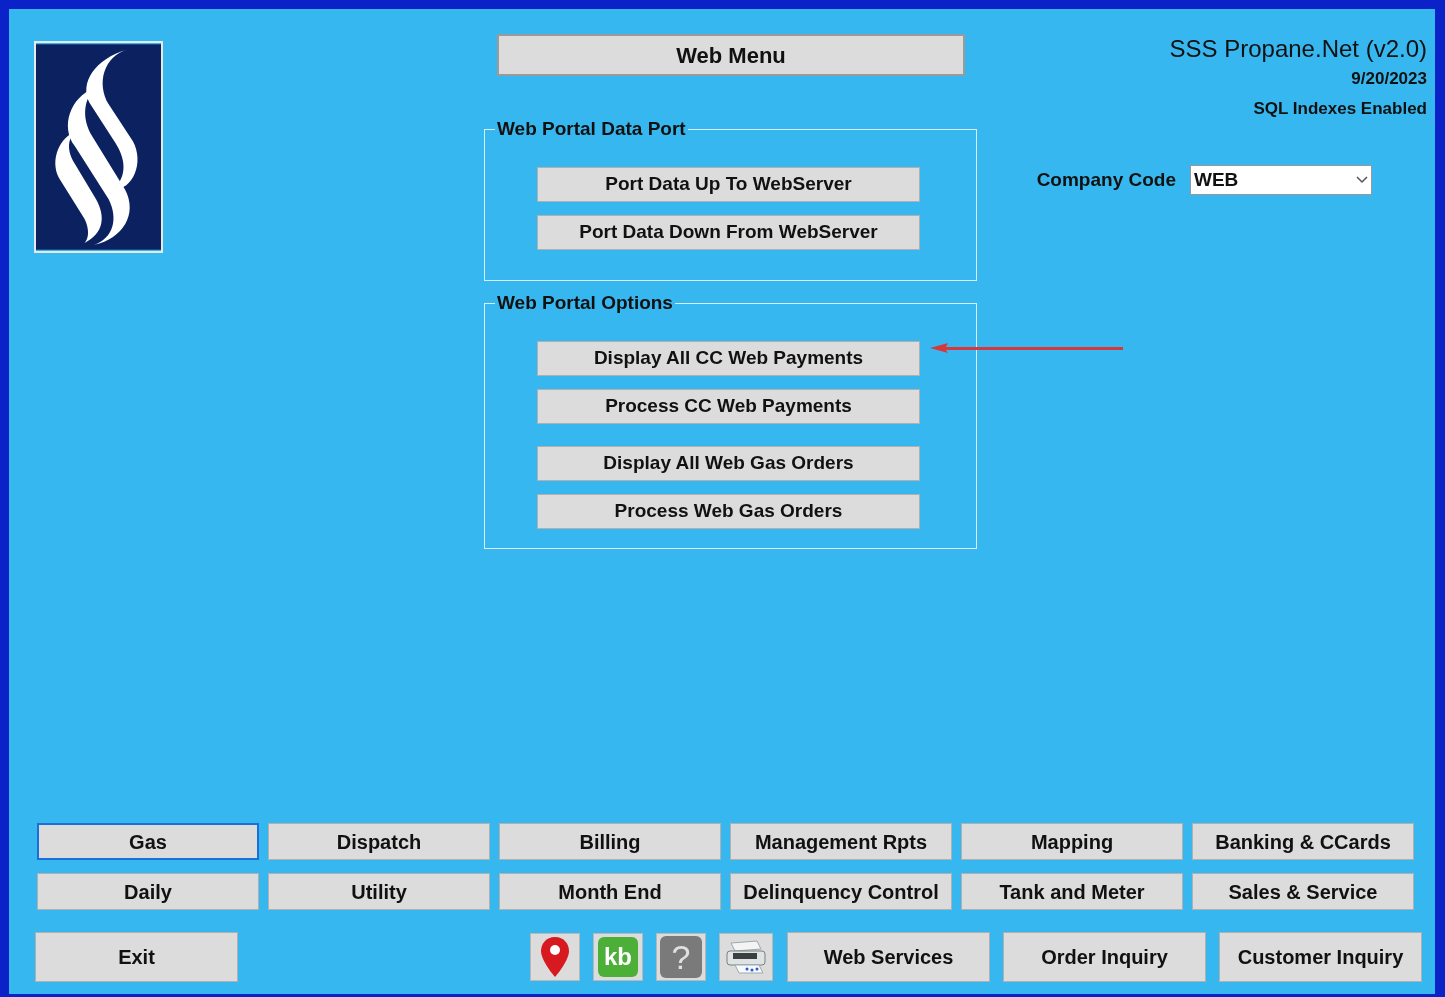 This screenshot has height=997, width=1445. Describe the element at coordinates (98, 147) in the screenshot. I see `logo-icon` at that location.